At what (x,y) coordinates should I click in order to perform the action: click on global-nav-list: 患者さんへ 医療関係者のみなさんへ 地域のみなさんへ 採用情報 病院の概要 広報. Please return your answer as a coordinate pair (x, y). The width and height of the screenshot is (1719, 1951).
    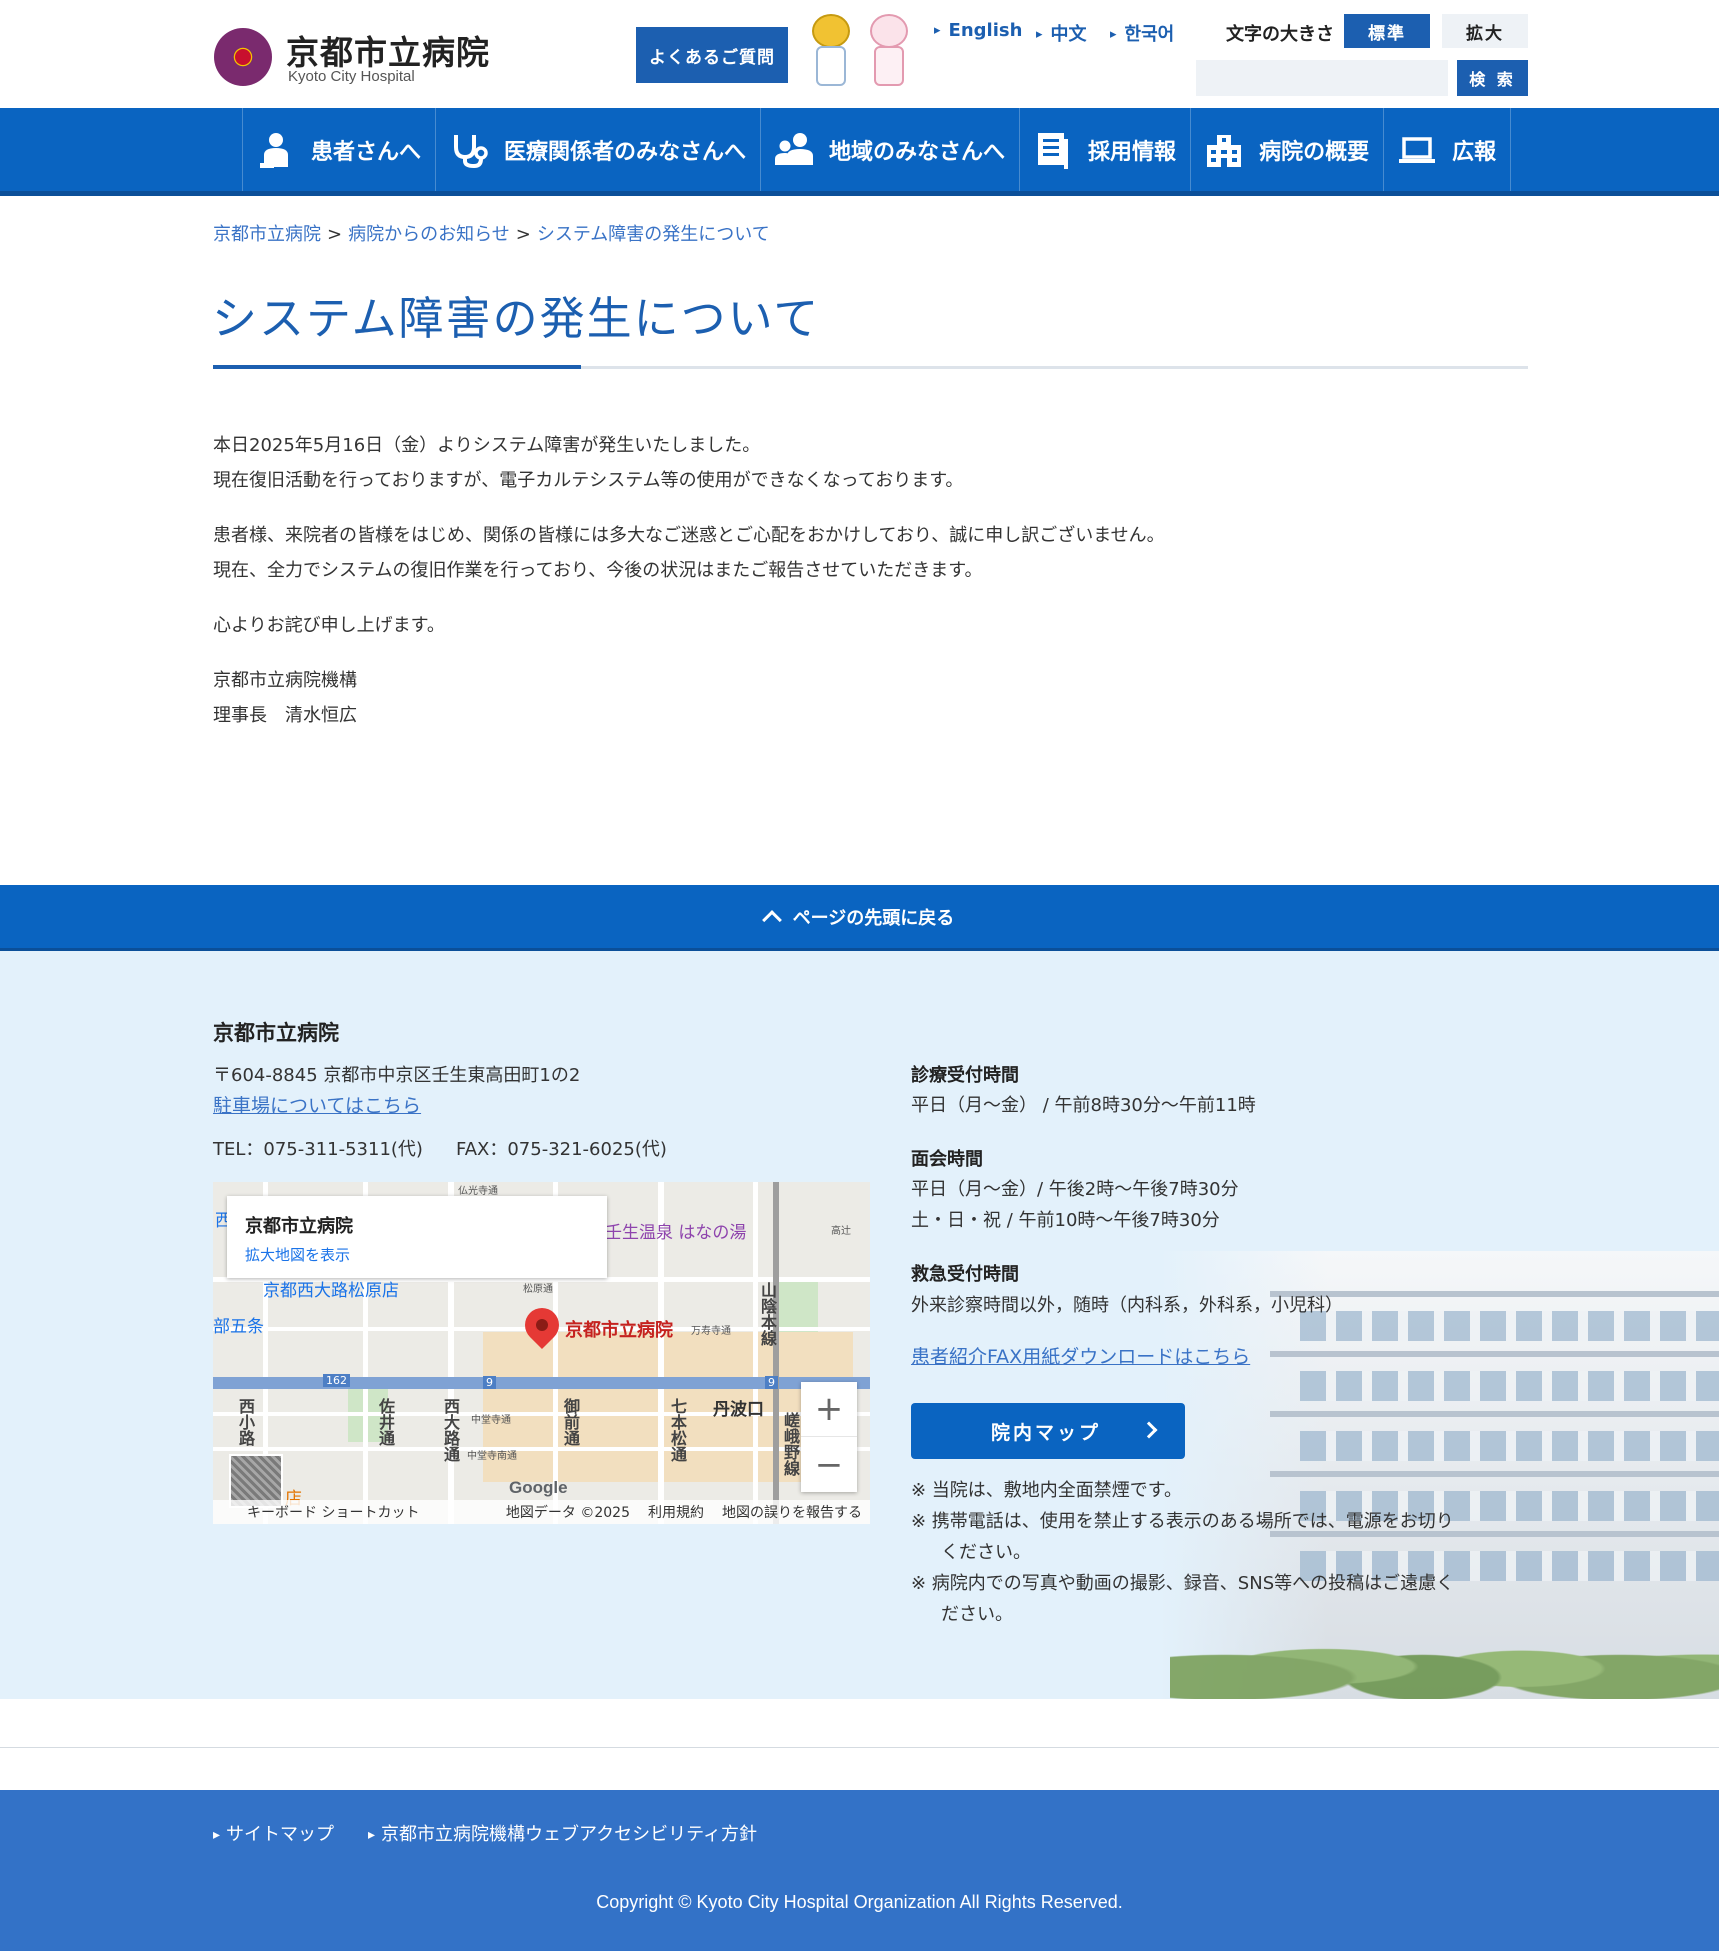
    Looking at the image, I should click on (877, 149).